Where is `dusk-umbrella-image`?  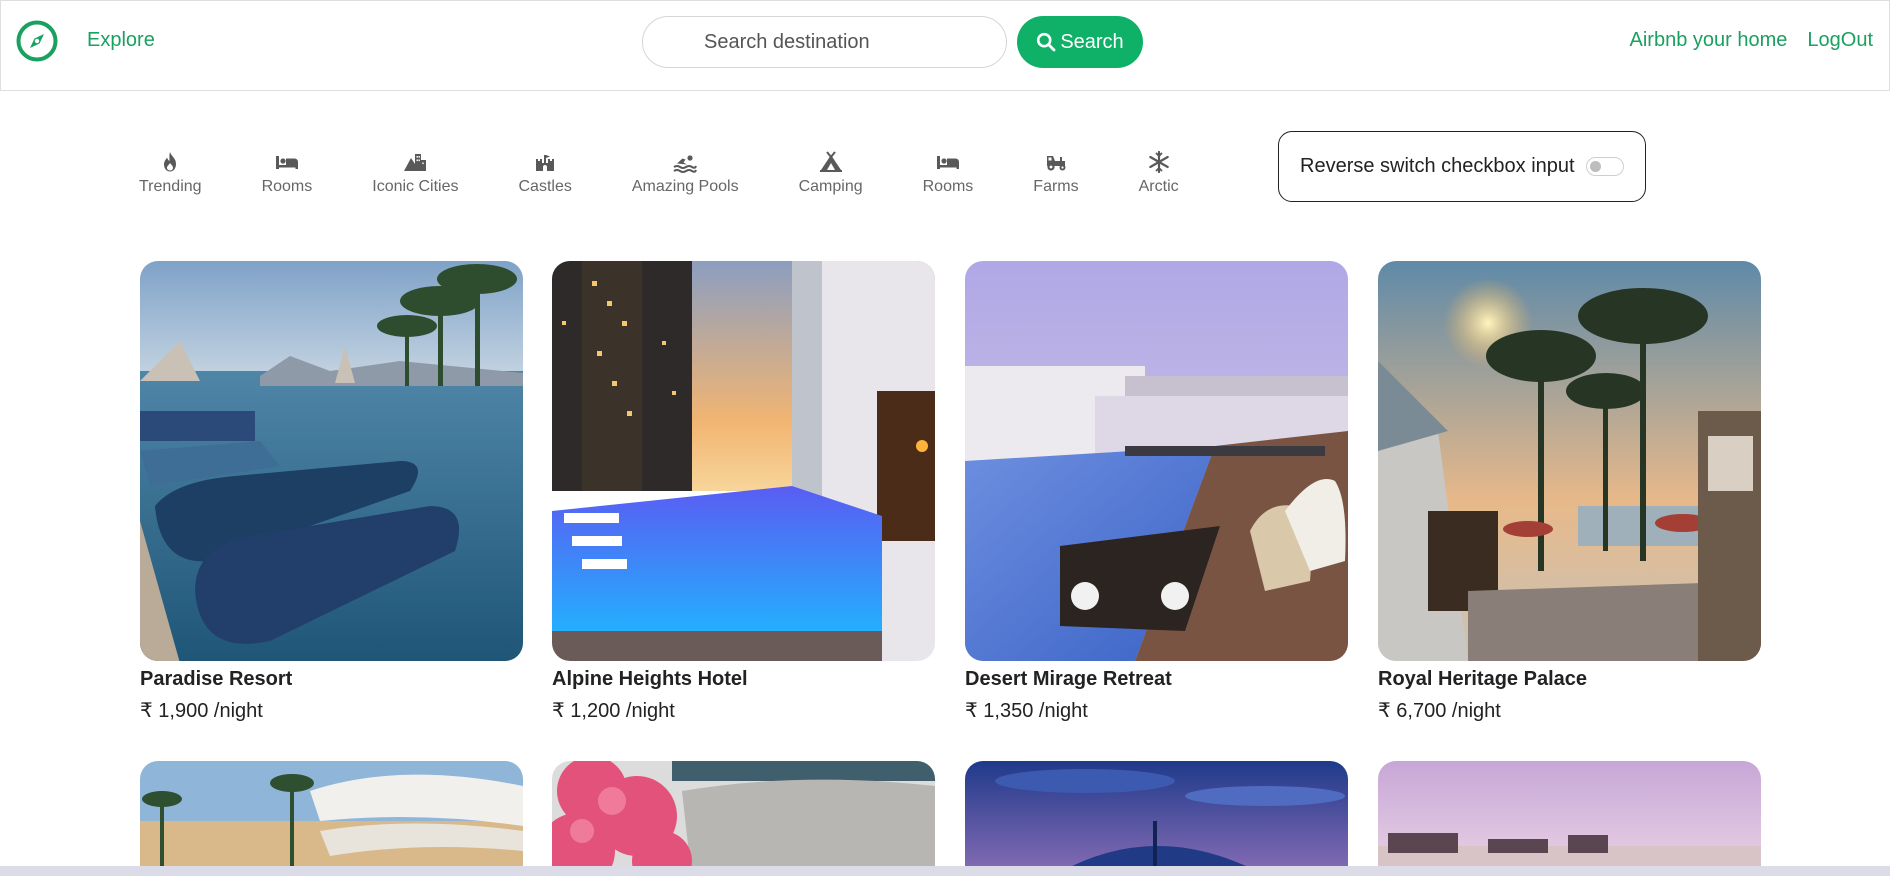 dusk-umbrella-image is located at coordinates (1156, 818).